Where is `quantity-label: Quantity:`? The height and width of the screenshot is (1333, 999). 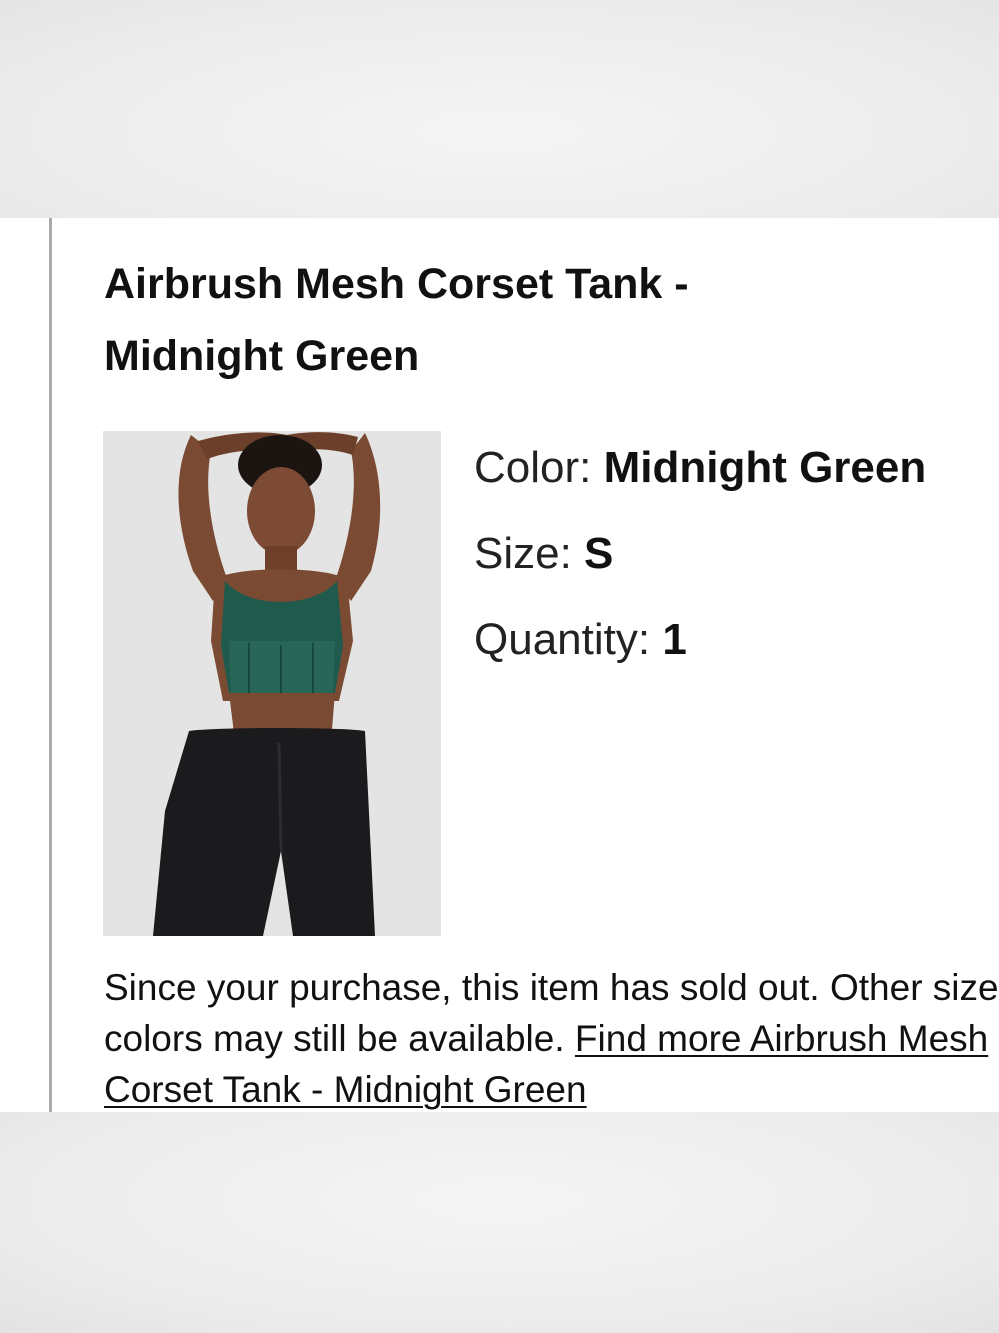
quantity-label: Quantity: is located at coordinates (568, 639).